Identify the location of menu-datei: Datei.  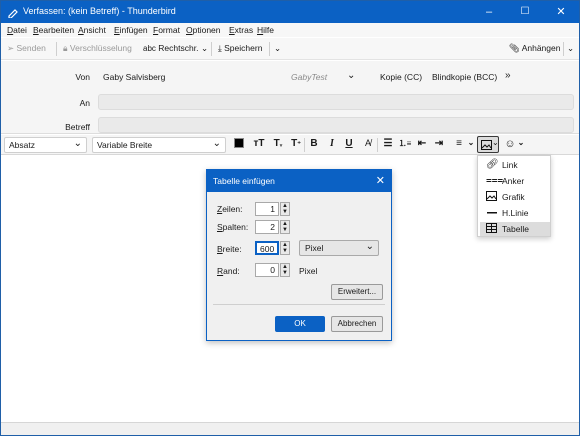
(17, 30).